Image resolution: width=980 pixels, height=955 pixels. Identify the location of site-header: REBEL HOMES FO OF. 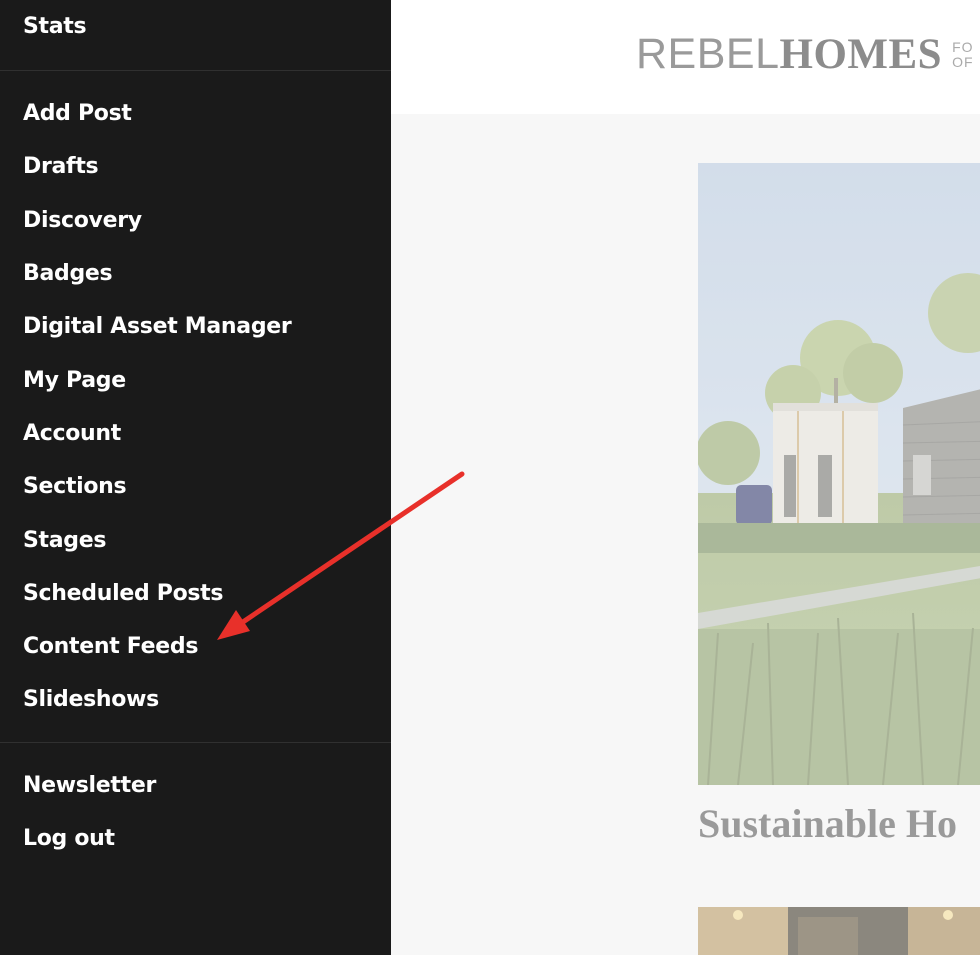
(685, 57).